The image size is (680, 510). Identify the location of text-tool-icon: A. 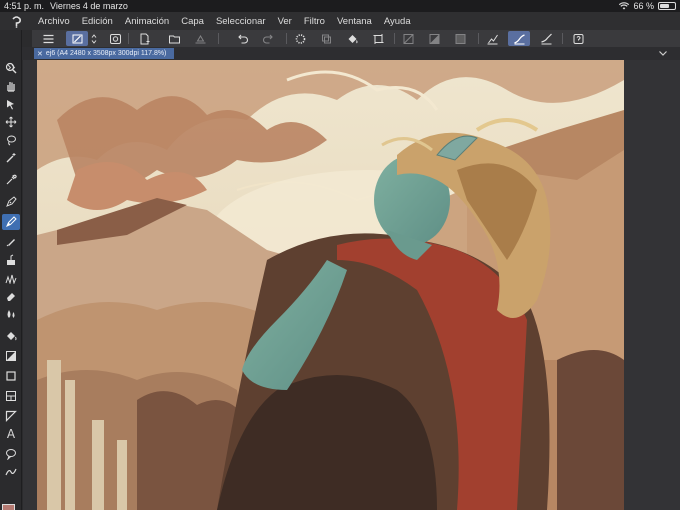
(11, 434).